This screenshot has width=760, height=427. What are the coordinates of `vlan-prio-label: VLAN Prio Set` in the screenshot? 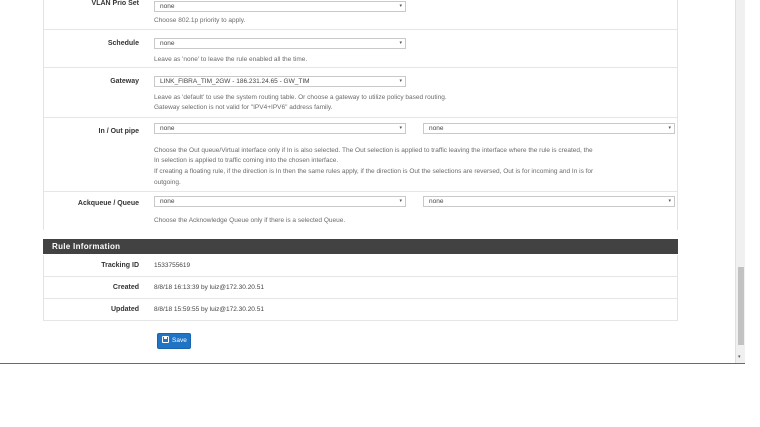 It's located at (115, 3).